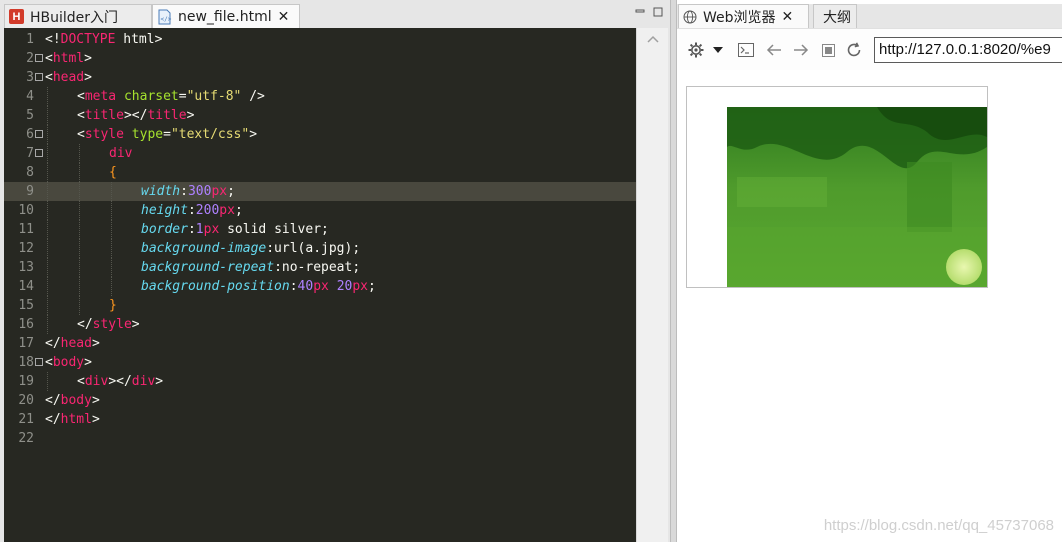 Image resolution: width=1062 pixels, height=542 pixels. I want to click on code-line: 1 <!DOCTYPE html>, so click(320, 39).